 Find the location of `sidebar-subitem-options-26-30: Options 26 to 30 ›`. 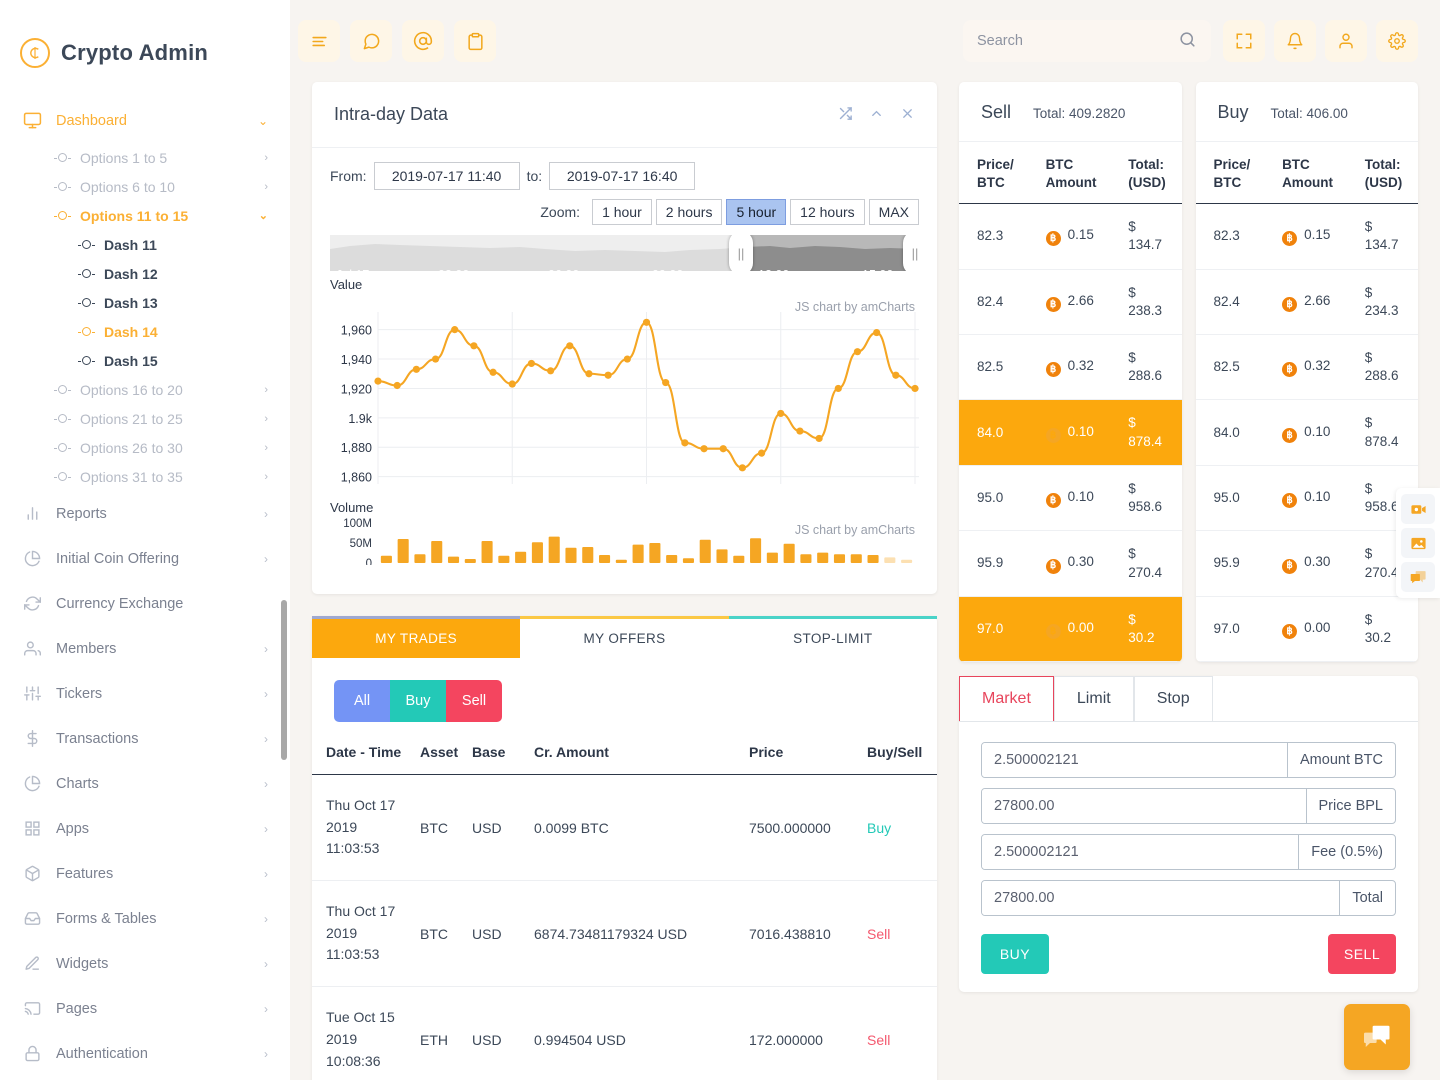

sidebar-subitem-options-26-30: Options 26 to 30 › is located at coordinates (145, 447).